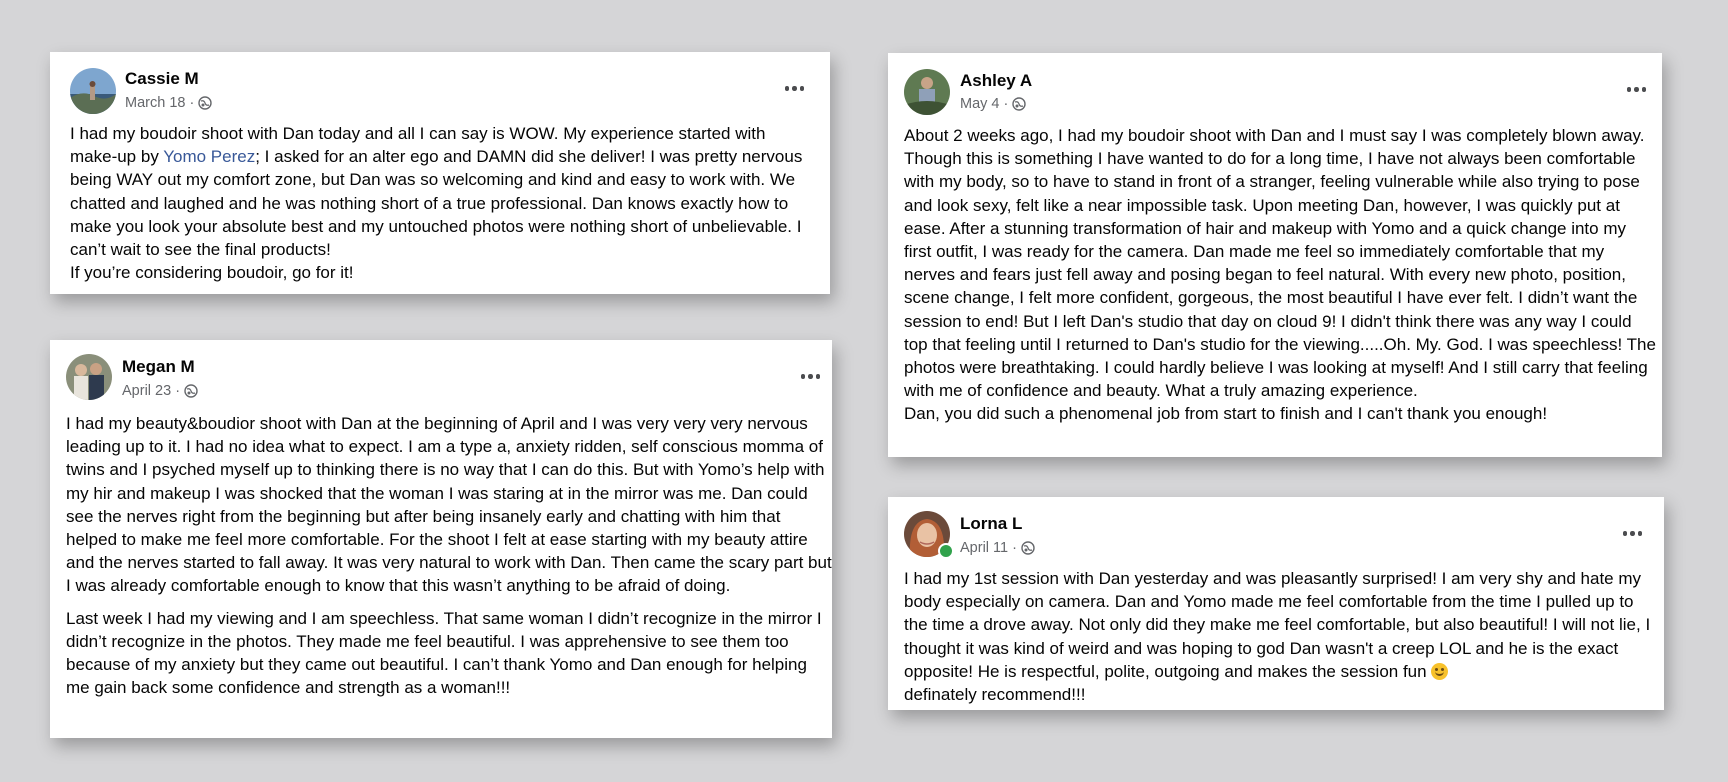 This screenshot has width=1728, height=782. Describe the element at coordinates (984, 104) in the screenshot. I see `post-date: May 4 ·` at that location.